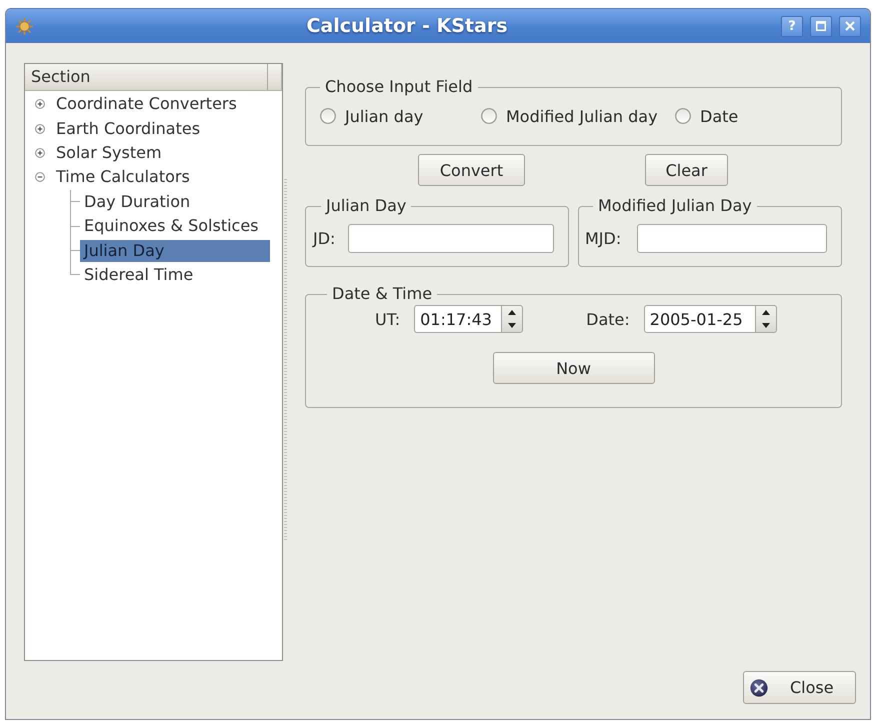 The image size is (878, 723). Describe the element at coordinates (146, 77) in the screenshot. I see `column-header: Section` at that location.